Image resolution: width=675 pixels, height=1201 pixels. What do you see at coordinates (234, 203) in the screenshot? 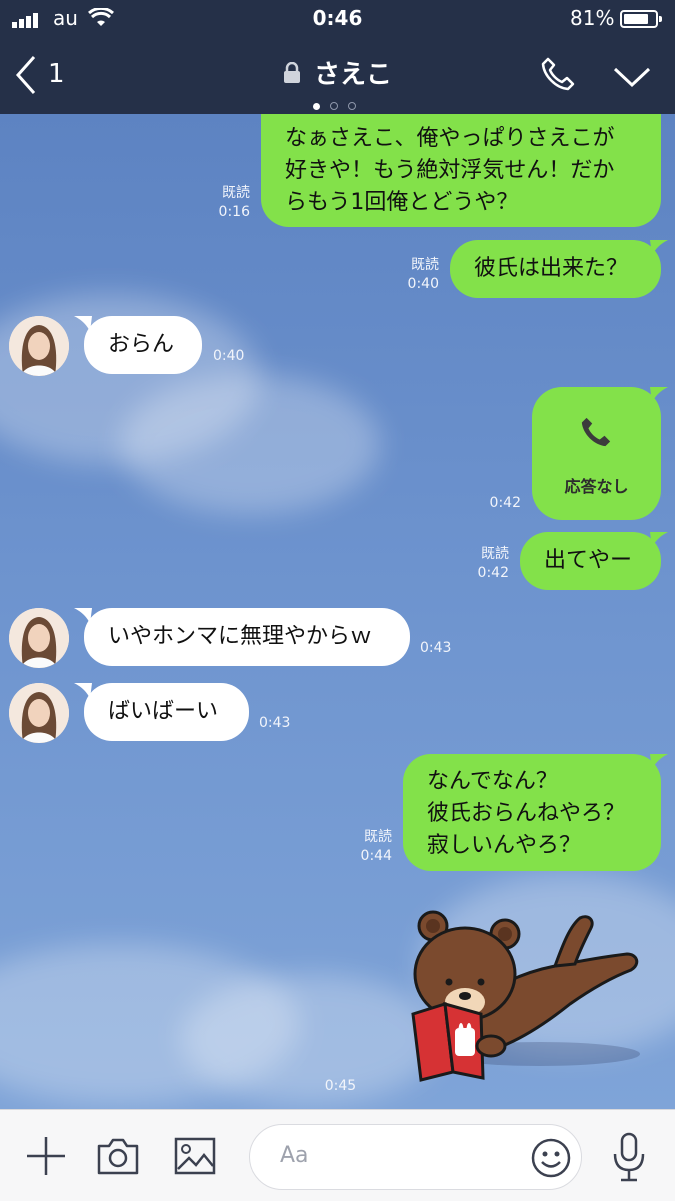
I see `message-meta: 既読 0:16` at bounding box center [234, 203].